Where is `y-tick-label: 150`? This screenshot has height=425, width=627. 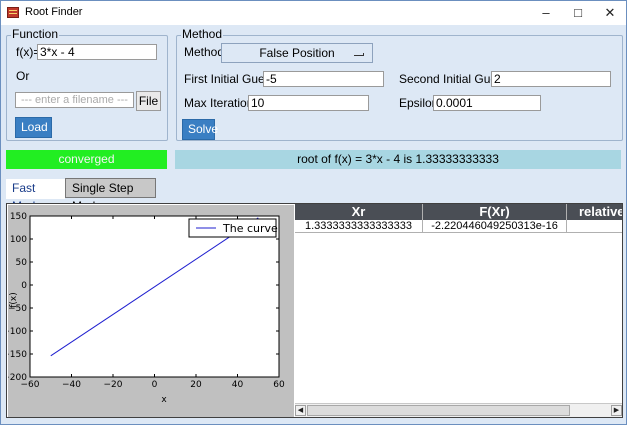 y-tick-label: 150 is located at coordinates (18, 217).